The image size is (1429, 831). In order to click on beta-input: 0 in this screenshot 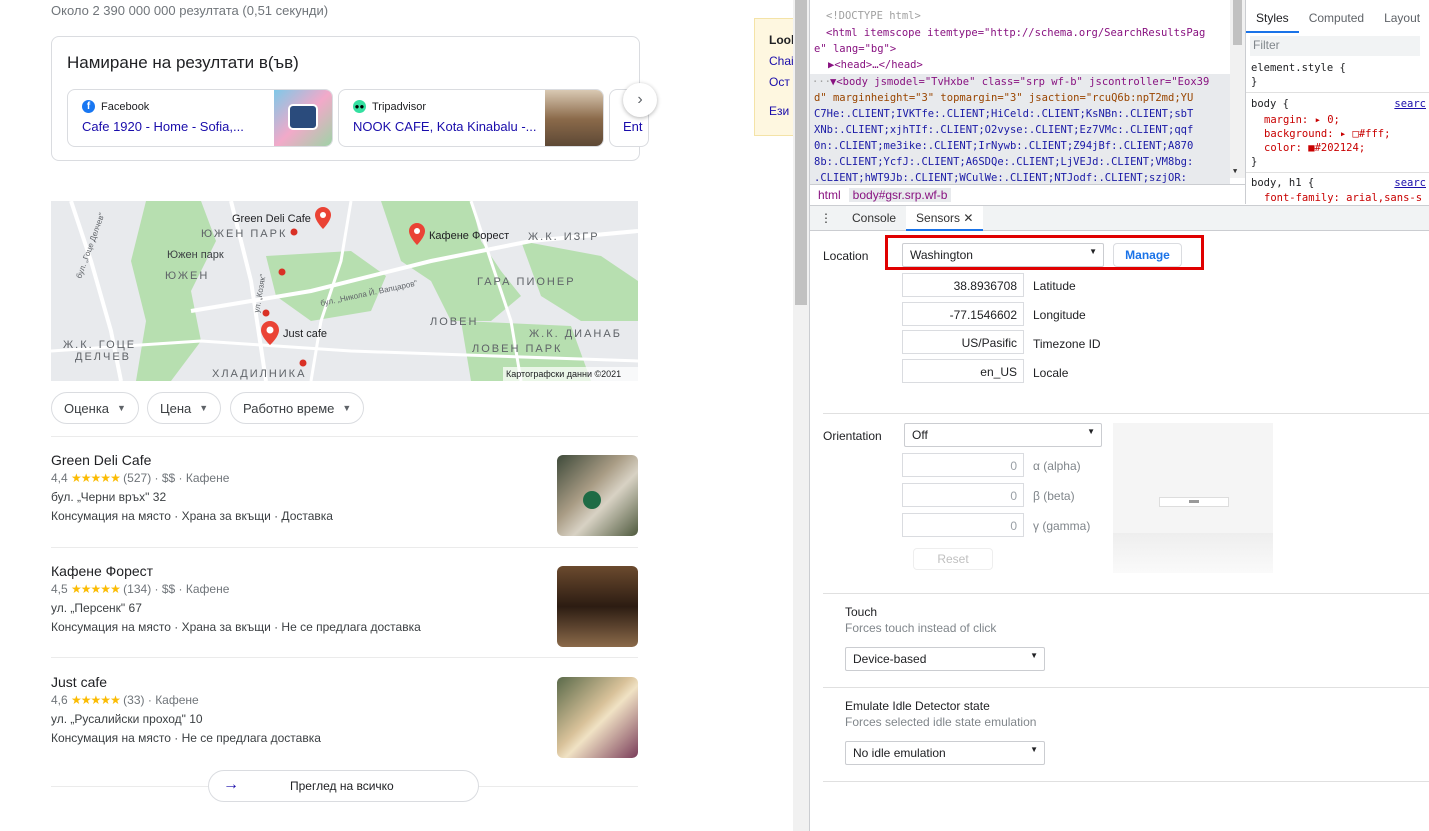, I will do `click(963, 495)`.